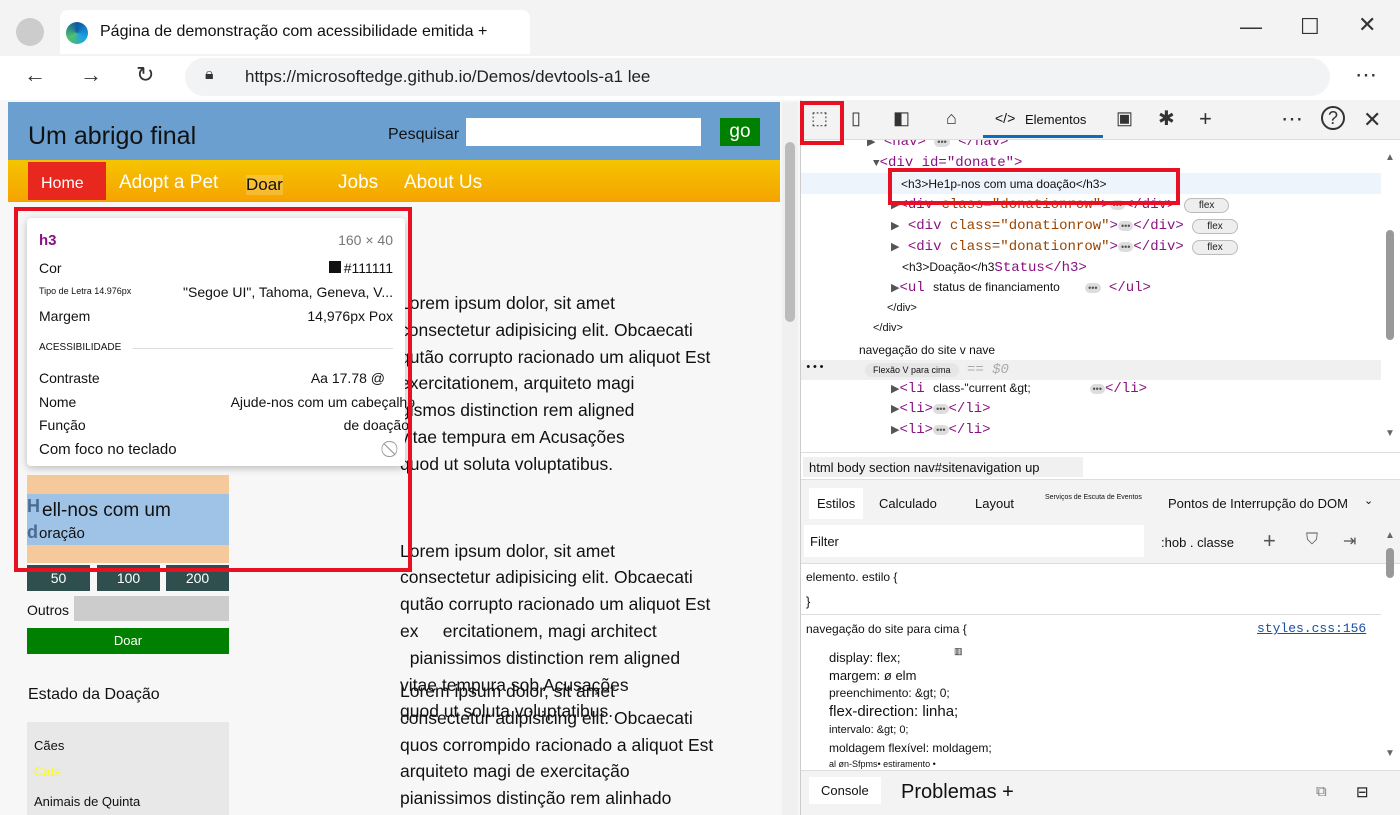 The image size is (1400, 815). I want to click on home-icon: ⌂, so click(951, 118).